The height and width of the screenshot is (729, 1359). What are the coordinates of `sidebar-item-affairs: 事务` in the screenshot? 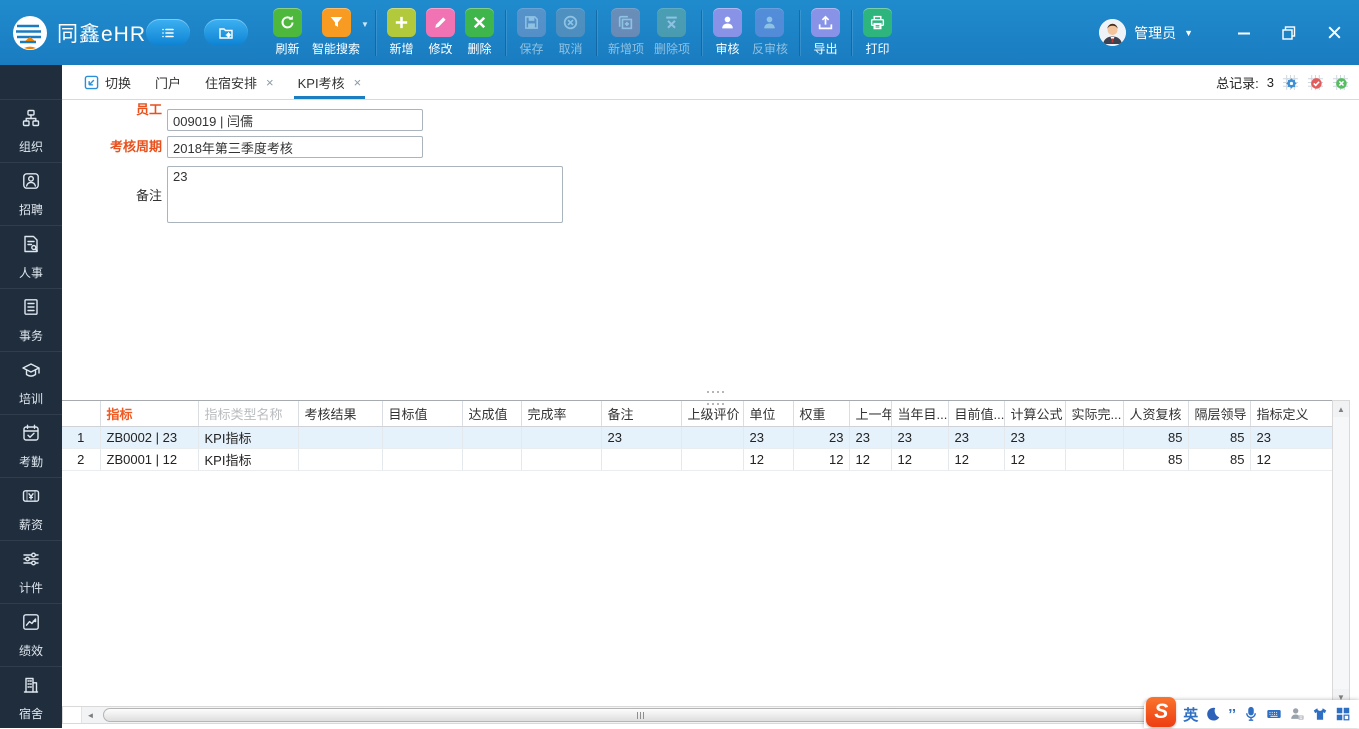 It's located at (31, 319).